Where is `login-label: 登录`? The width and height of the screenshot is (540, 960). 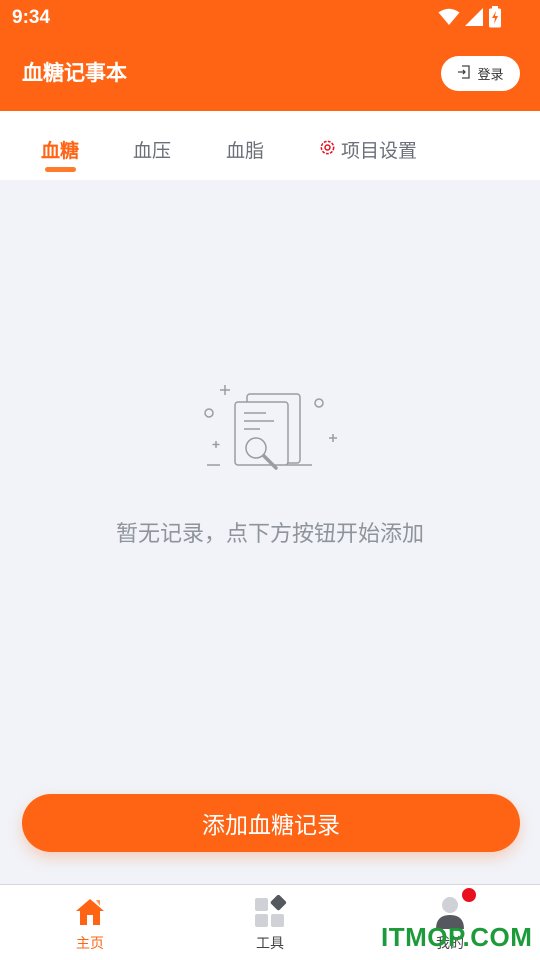
login-label: 登录 is located at coordinates (490, 75).